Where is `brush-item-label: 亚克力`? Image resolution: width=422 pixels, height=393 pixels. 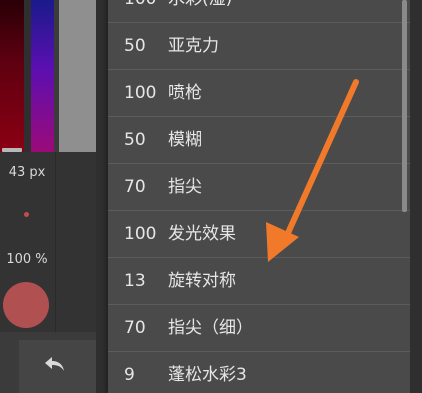
brush-item-label: 亚克力 is located at coordinates (193, 46).